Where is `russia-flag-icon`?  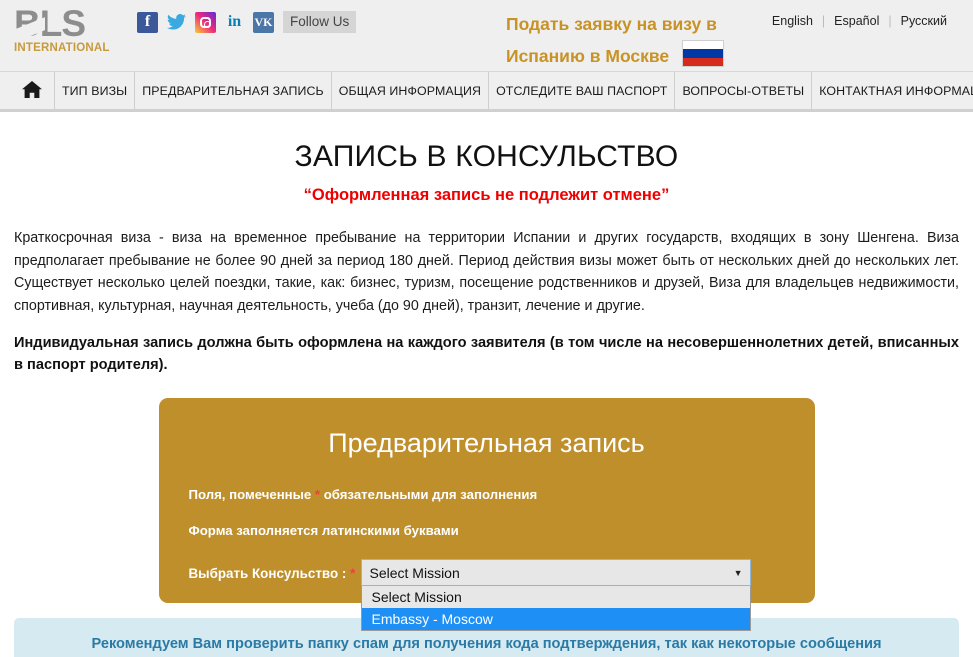 russia-flag-icon is located at coordinates (703, 53).